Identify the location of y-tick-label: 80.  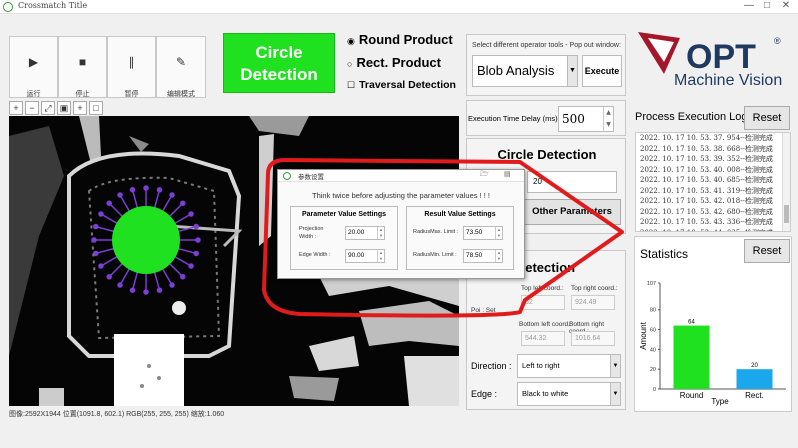
(653, 311).